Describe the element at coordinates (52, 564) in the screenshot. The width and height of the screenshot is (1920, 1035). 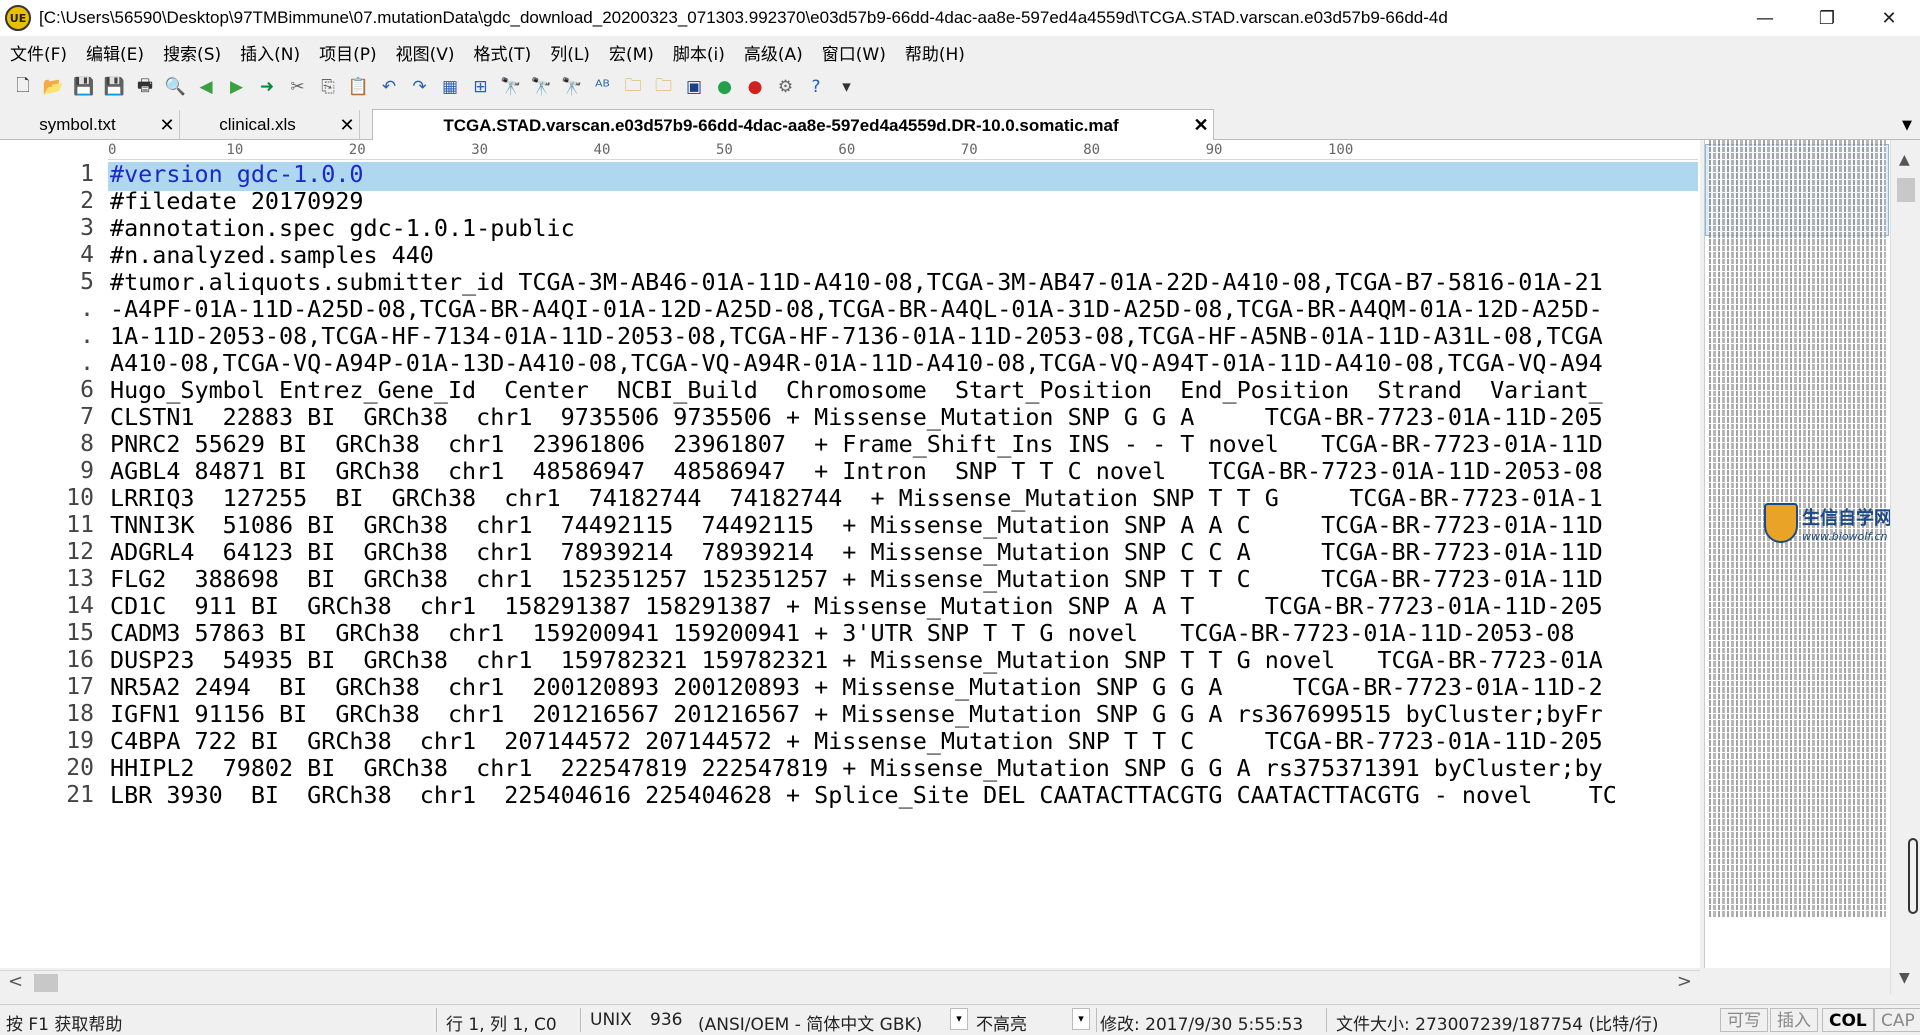
I see `line-number-gutter: 1 2 3 4 5... 6 7 8 9 10 11 12 13 14 15 16 17 18 19 20 21` at that location.